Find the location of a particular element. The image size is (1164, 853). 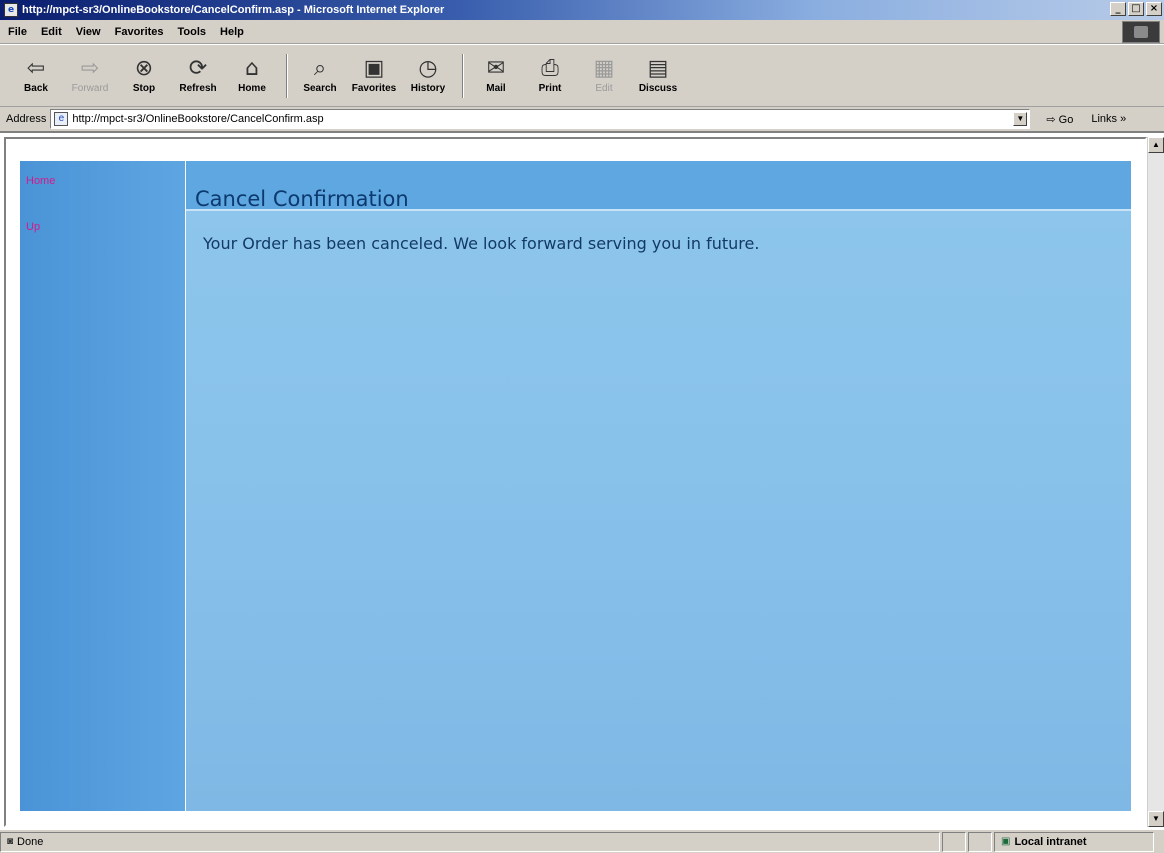

forward-arrow-icon: ⇨ is located at coordinates (90, 68).